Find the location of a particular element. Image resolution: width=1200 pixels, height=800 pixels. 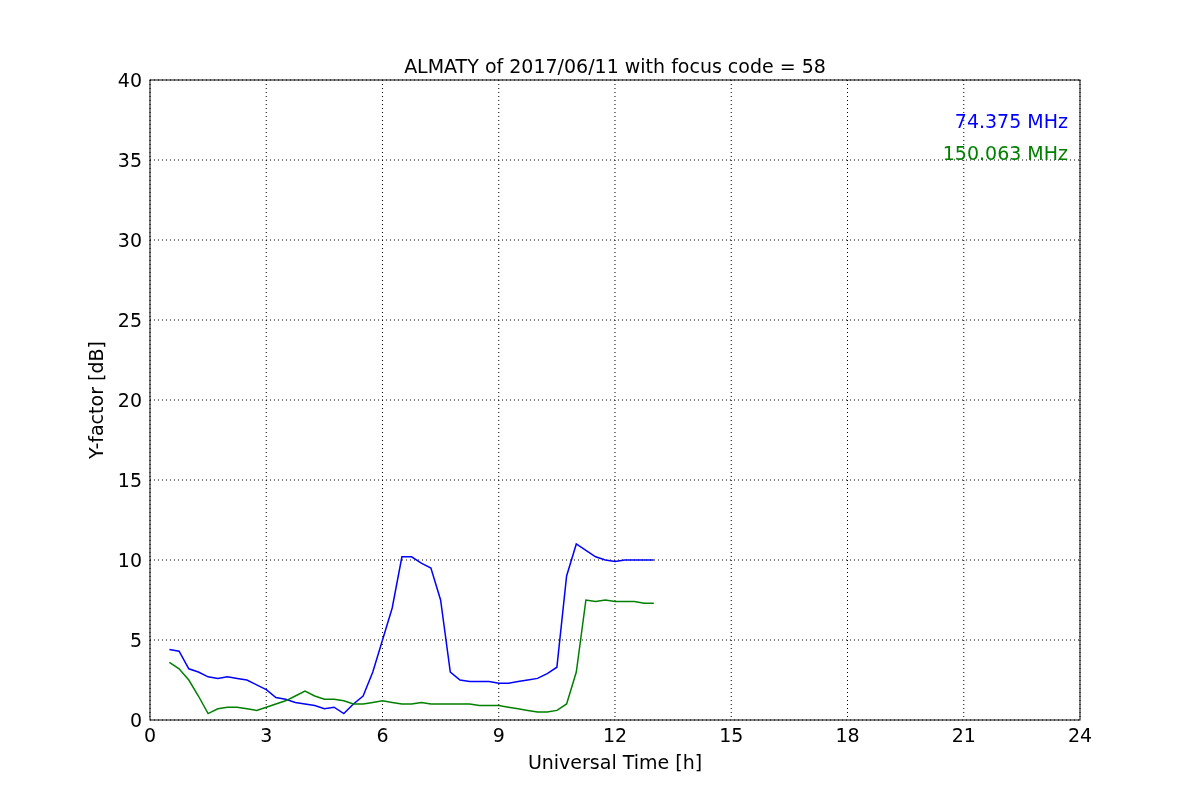

y-tick-label: 10 is located at coordinates (129, 560).